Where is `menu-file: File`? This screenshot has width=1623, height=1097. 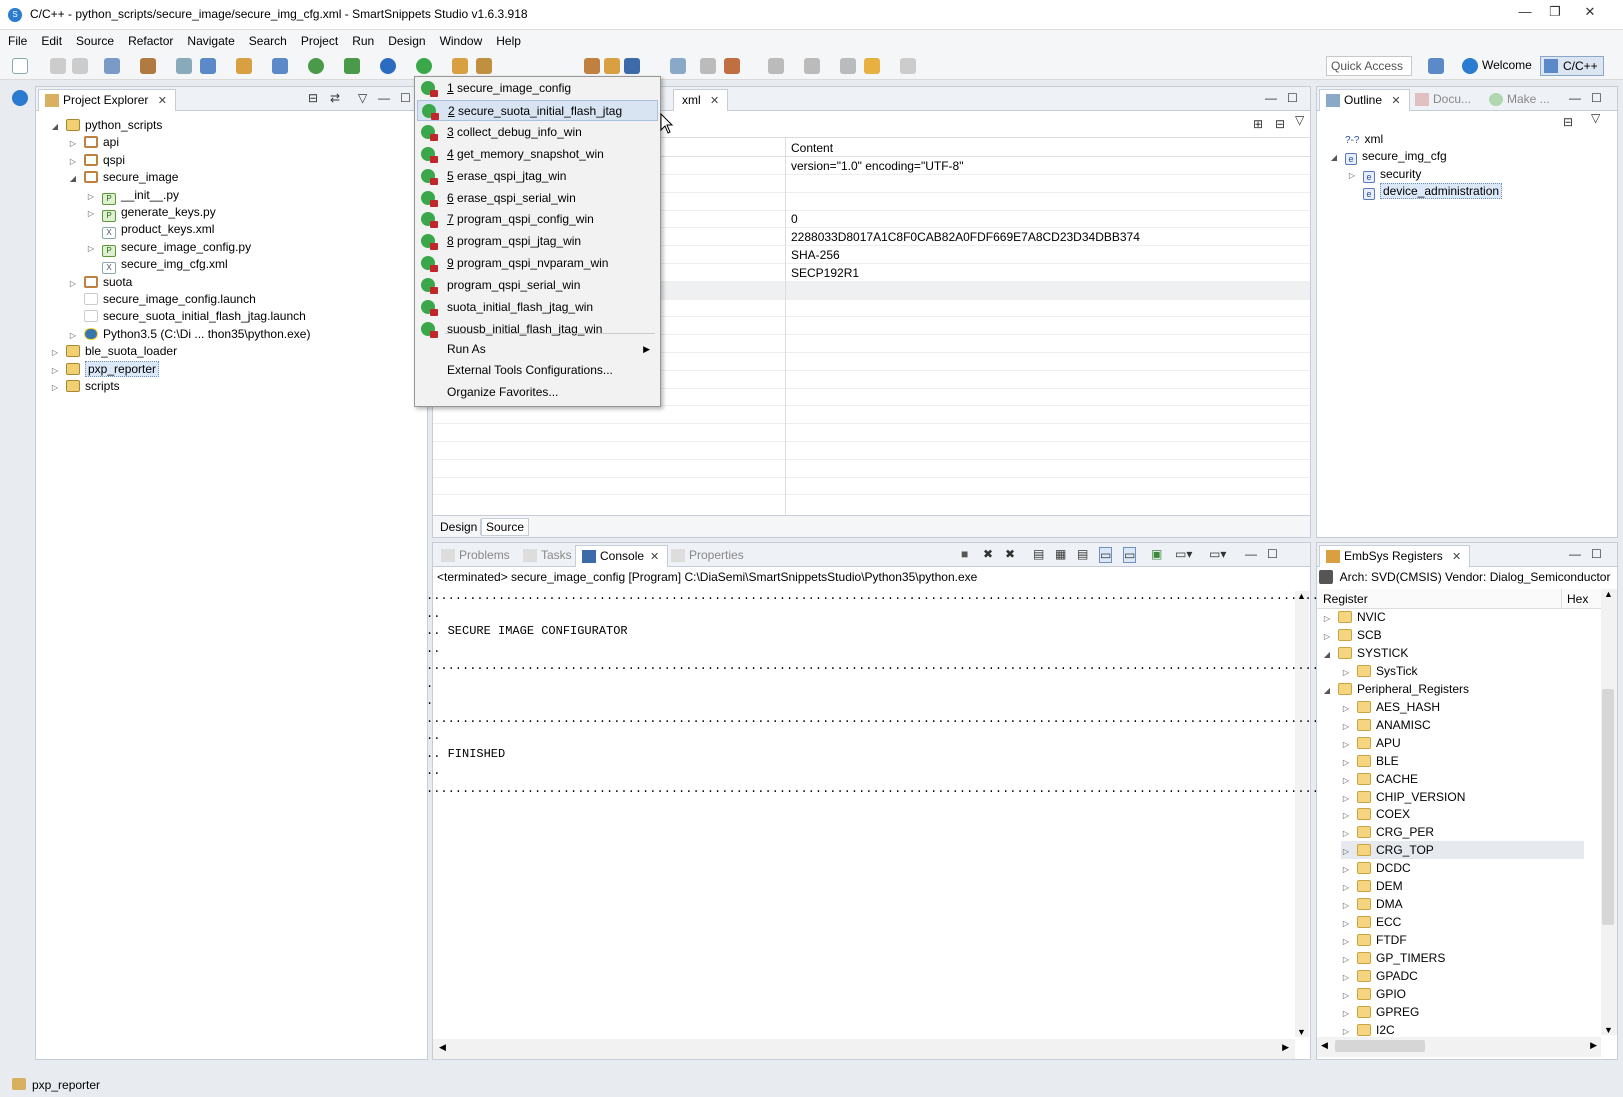 menu-file: File is located at coordinates (16, 39).